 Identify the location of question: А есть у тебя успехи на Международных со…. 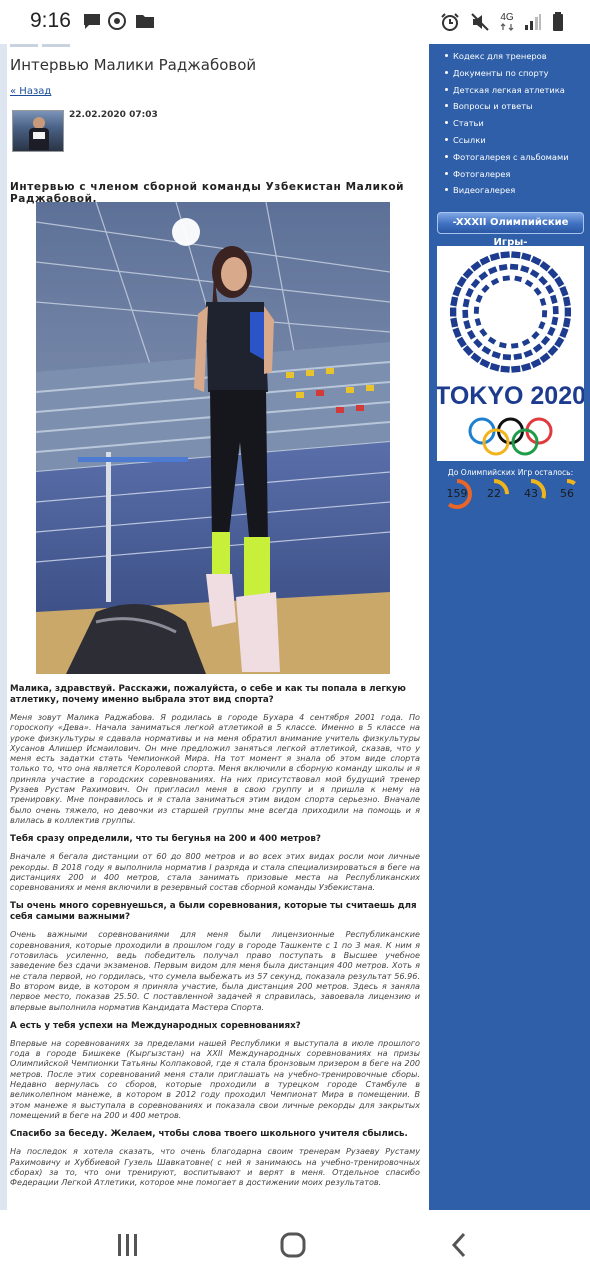
(155, 1025).